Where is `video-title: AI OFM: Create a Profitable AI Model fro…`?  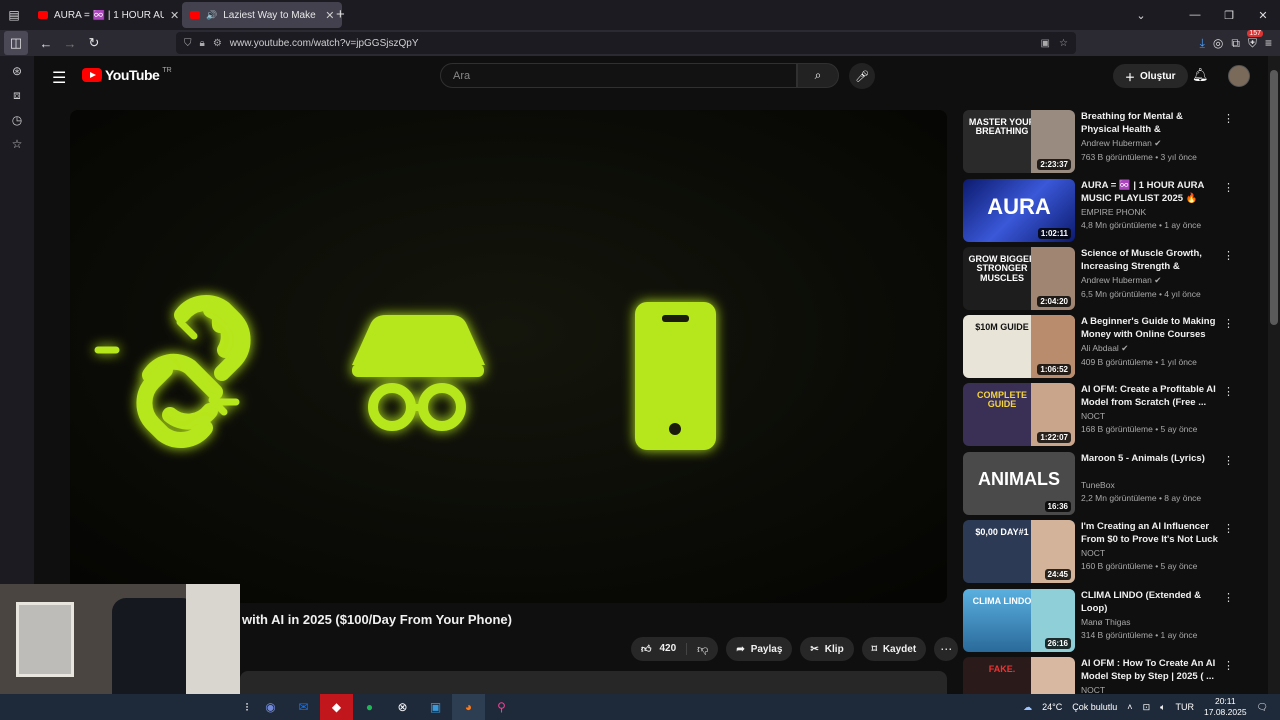
video-title: AI OFM: Create a Profitable AI Model fro… is located at coordinates (1151, 396).